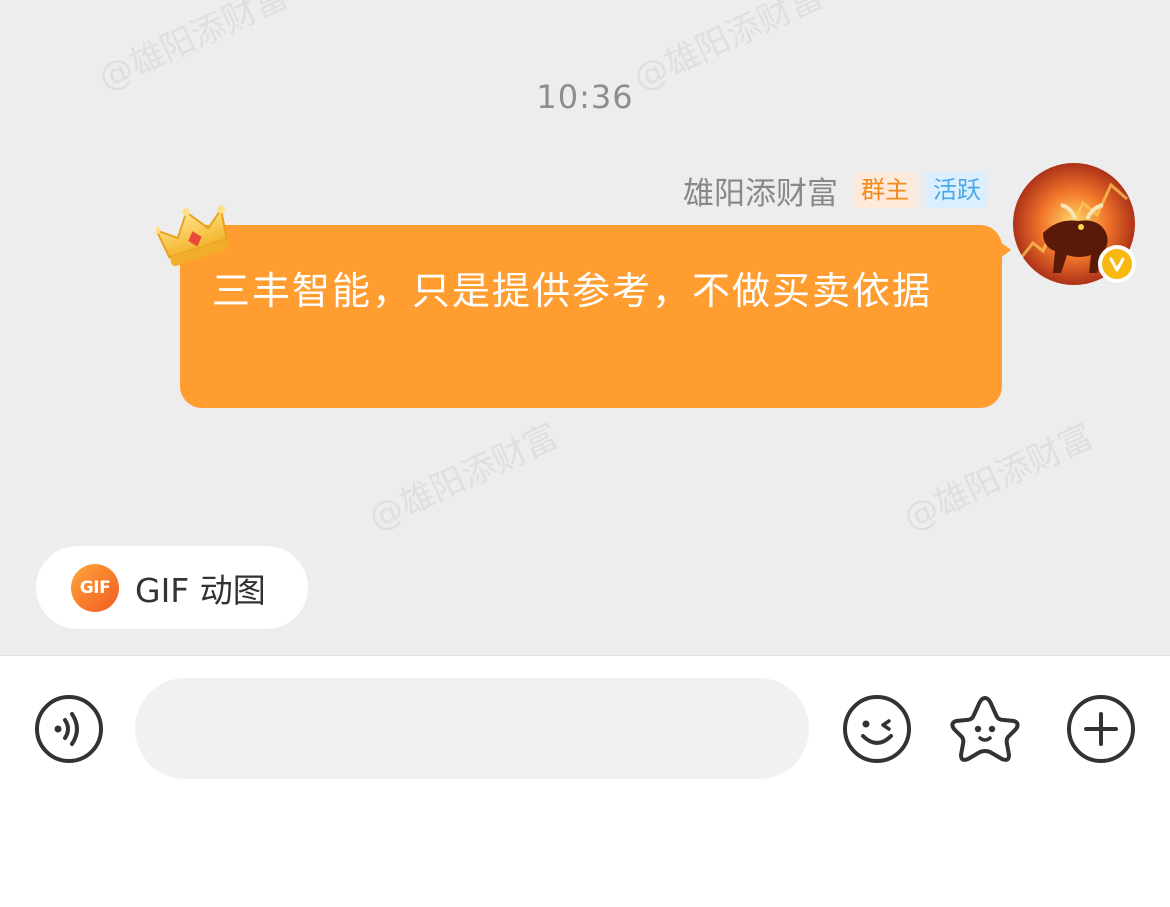 The image size is (1170, 907). I want to click on message-input, so click(472, 728).